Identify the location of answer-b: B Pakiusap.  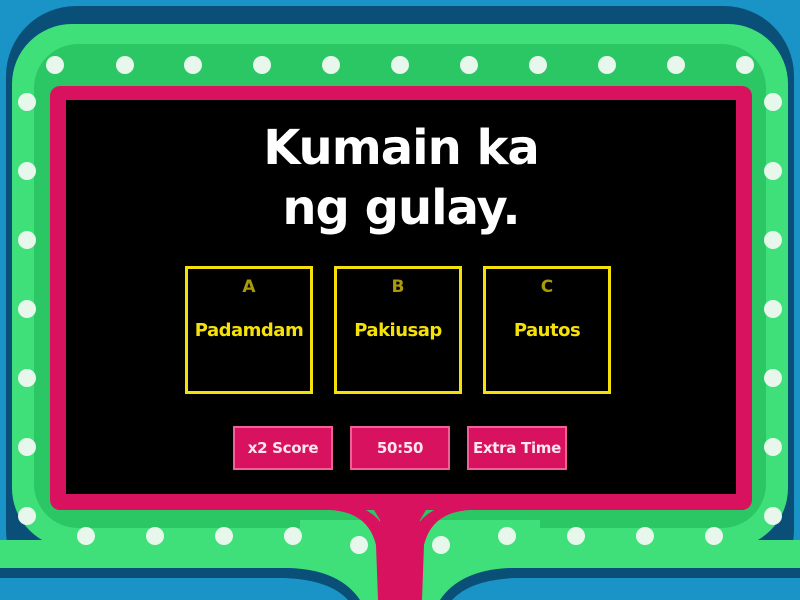
(398, 330).